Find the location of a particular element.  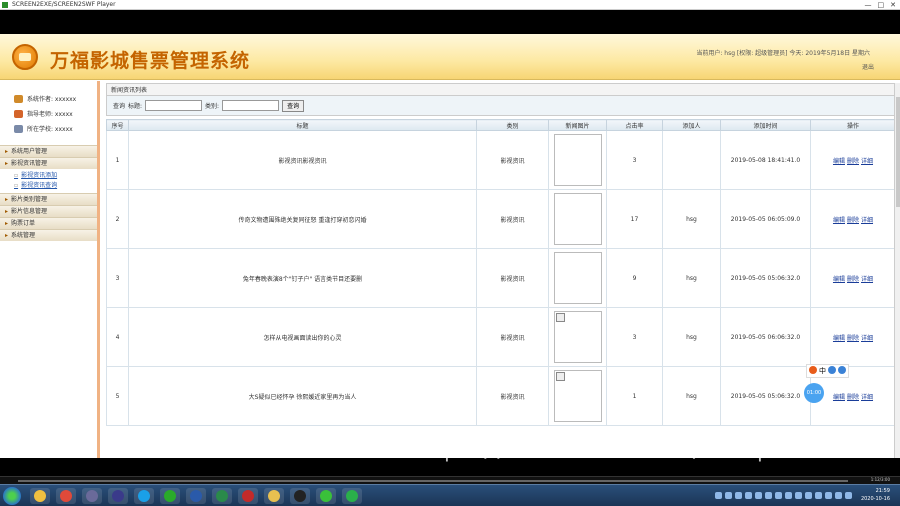

minimize-button: — is located at coordinates (868, 5).